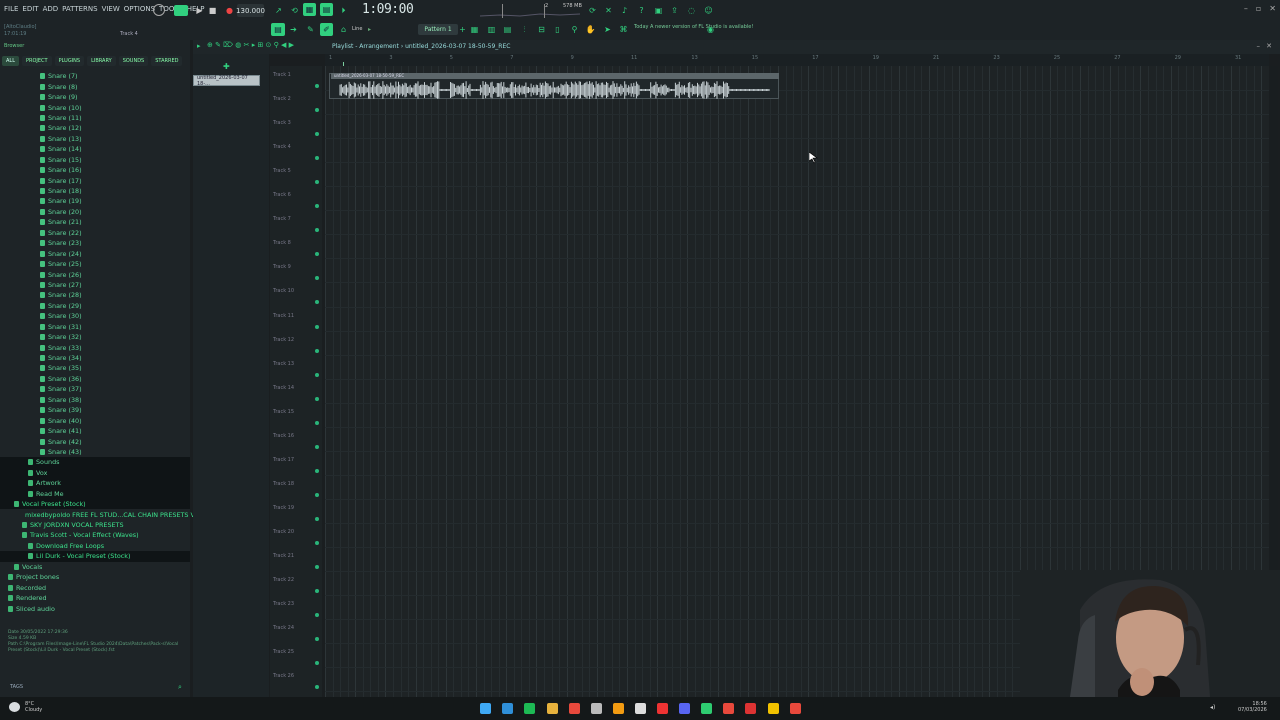 This screenshot has height=720, width=1280. I want to click on loop-record-icon: ⟲, so click(294, 10).